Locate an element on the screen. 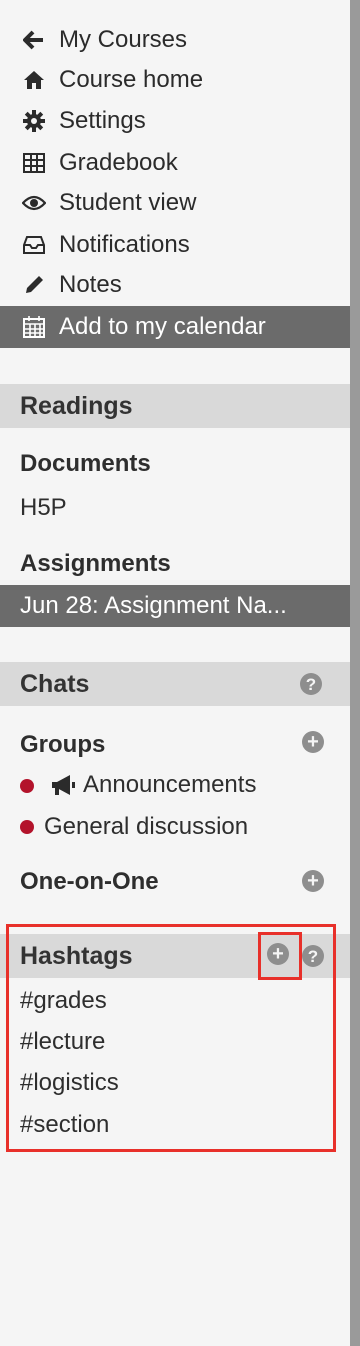 This screenshot has width=360, height=1346. nav-student-view: Student view is located at coordinates (175, 203).